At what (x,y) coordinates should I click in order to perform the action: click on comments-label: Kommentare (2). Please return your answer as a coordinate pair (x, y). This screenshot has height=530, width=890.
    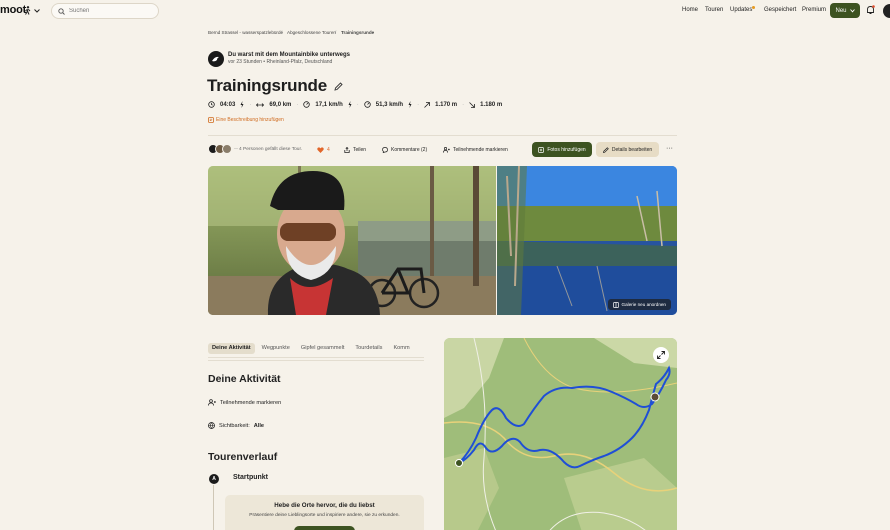
    Looking at the image, I should click on (409, 150).